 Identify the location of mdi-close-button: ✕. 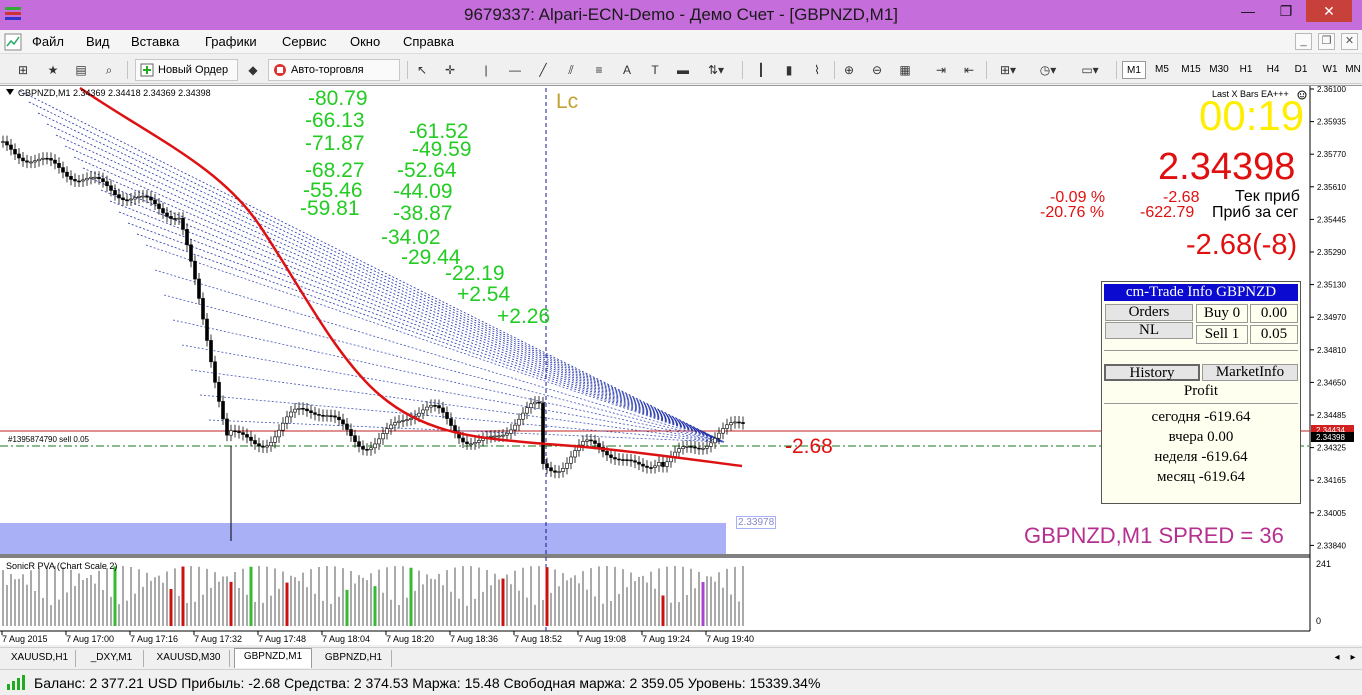
(1349, 41).